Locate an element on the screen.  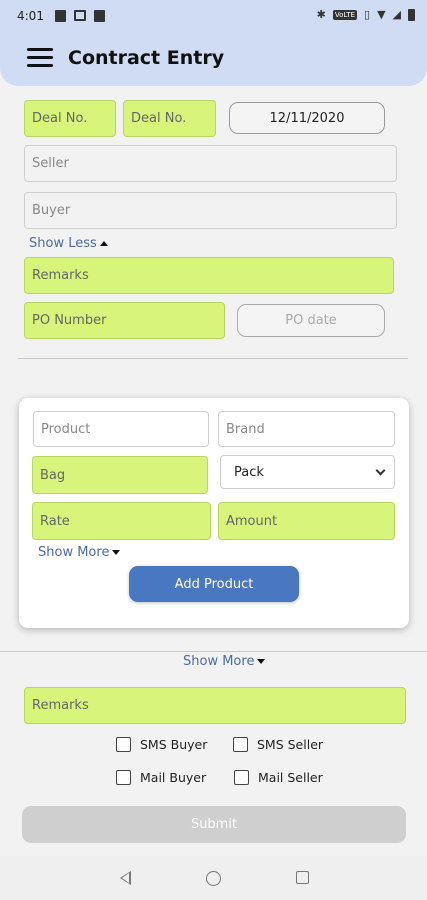
product-show-more-toggle: Show More is located at coordinates (79, 552).